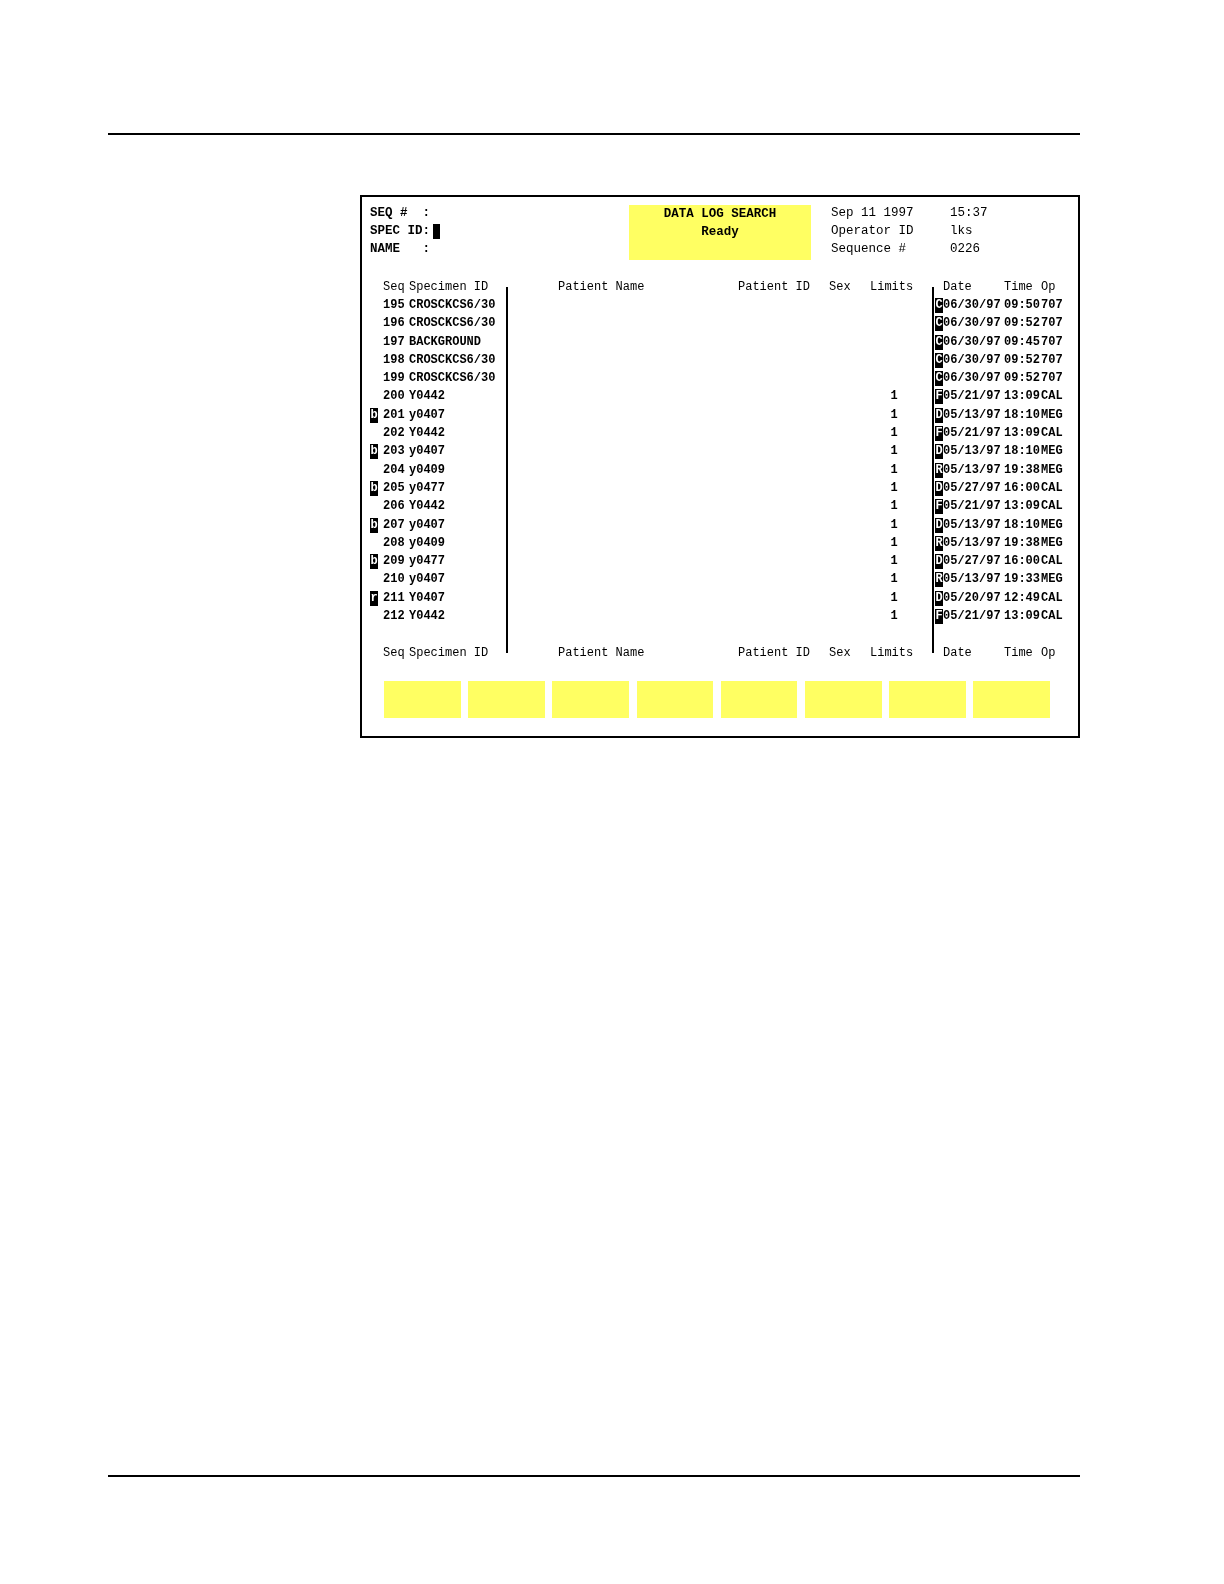 This screenshot has width=1224, height=1584. What do you see at coordinates (393, 488) in the screenshot?
I see `sequence-number: 205` at bounding box center [393, 488].